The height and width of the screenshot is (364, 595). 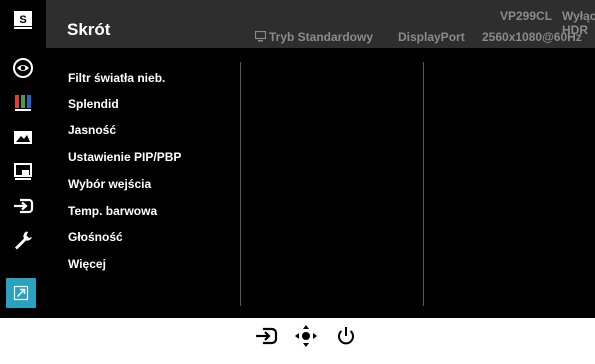 I want to click on shortcut-arrow-icon, so click(x=21, y=293).